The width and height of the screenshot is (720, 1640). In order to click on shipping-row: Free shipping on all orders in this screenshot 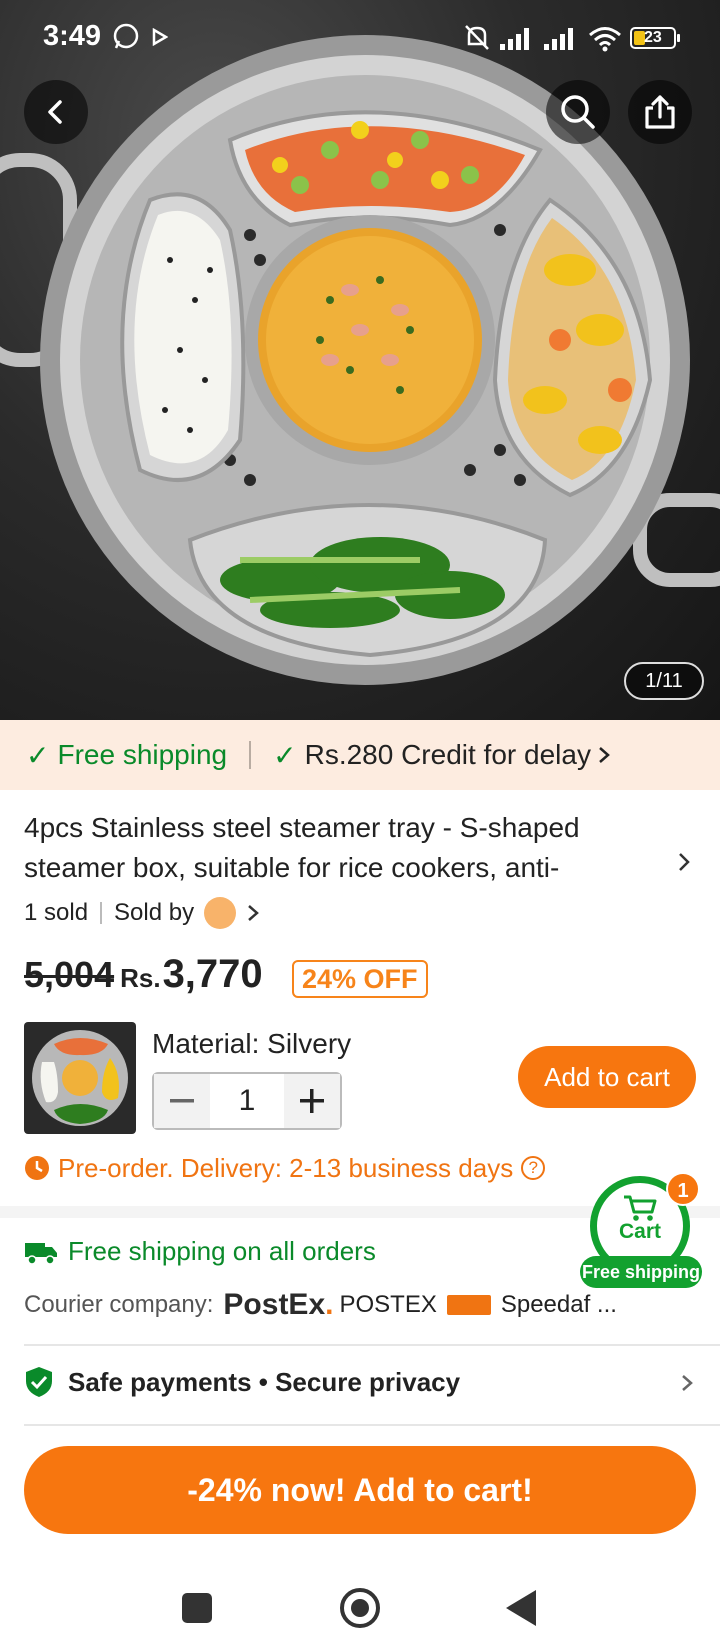, I will do `click(200, 1251)`.